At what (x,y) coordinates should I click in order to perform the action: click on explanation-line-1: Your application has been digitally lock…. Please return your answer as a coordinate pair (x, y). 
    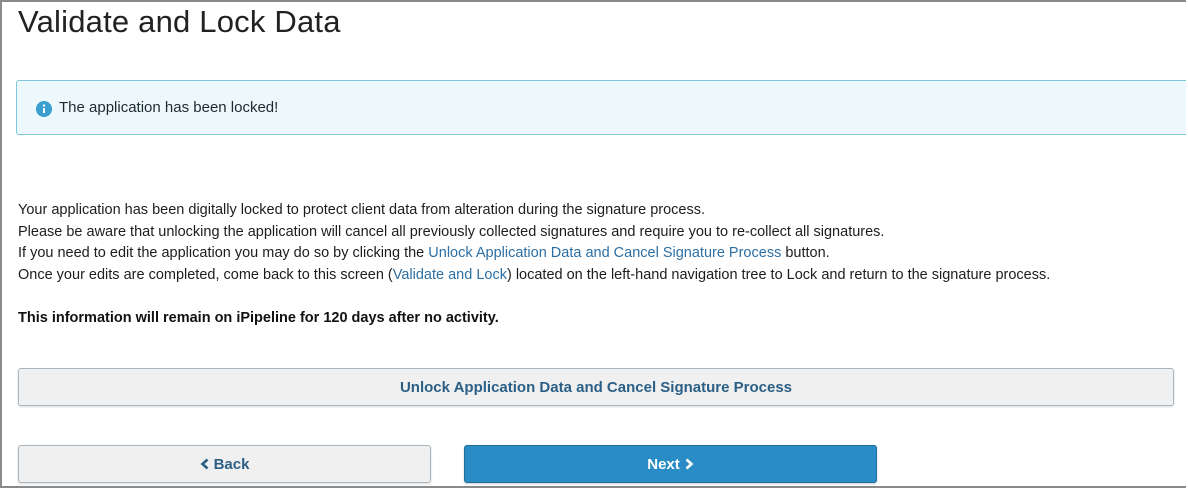
    Looking at the image, I should click on (362, 210).